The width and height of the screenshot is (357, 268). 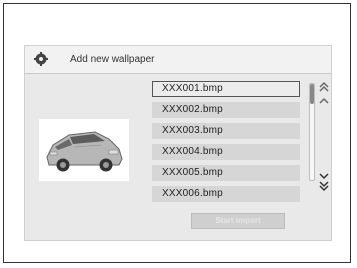 What do you see at coordinates (226, 173) in the screenshot?
I see `file-item: XXX005.bmp` at bounding box center [226, 173].